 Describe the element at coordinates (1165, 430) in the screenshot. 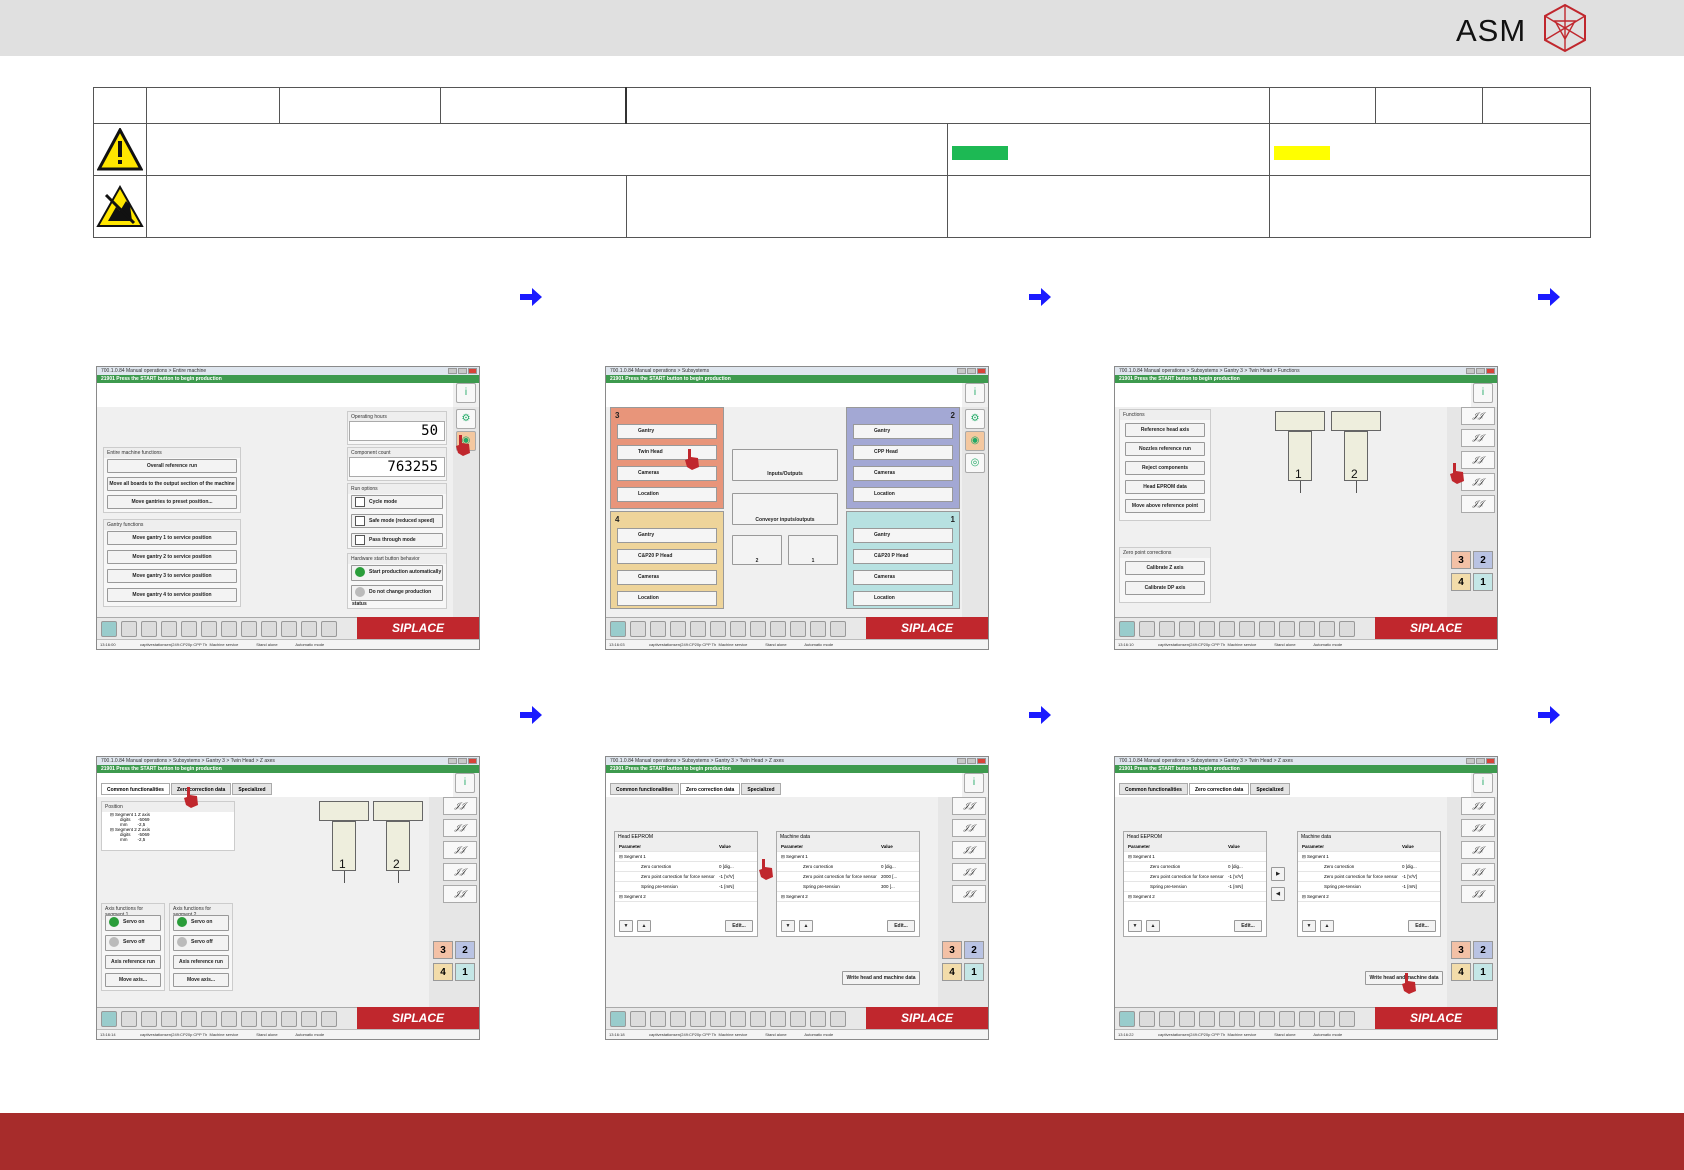

I see `reference-head-axis-button: Reference head axis` at that location.